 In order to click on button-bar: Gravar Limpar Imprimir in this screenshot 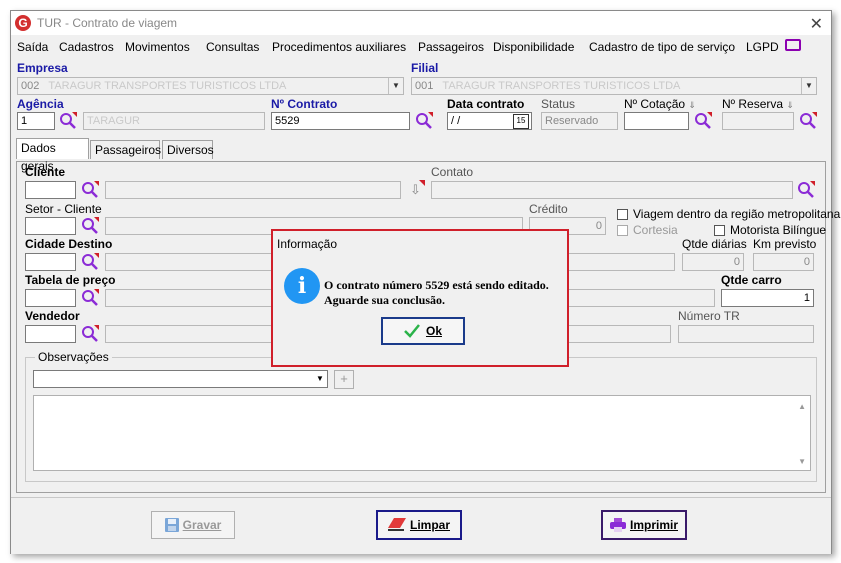, I will do `click(421, 525)`.